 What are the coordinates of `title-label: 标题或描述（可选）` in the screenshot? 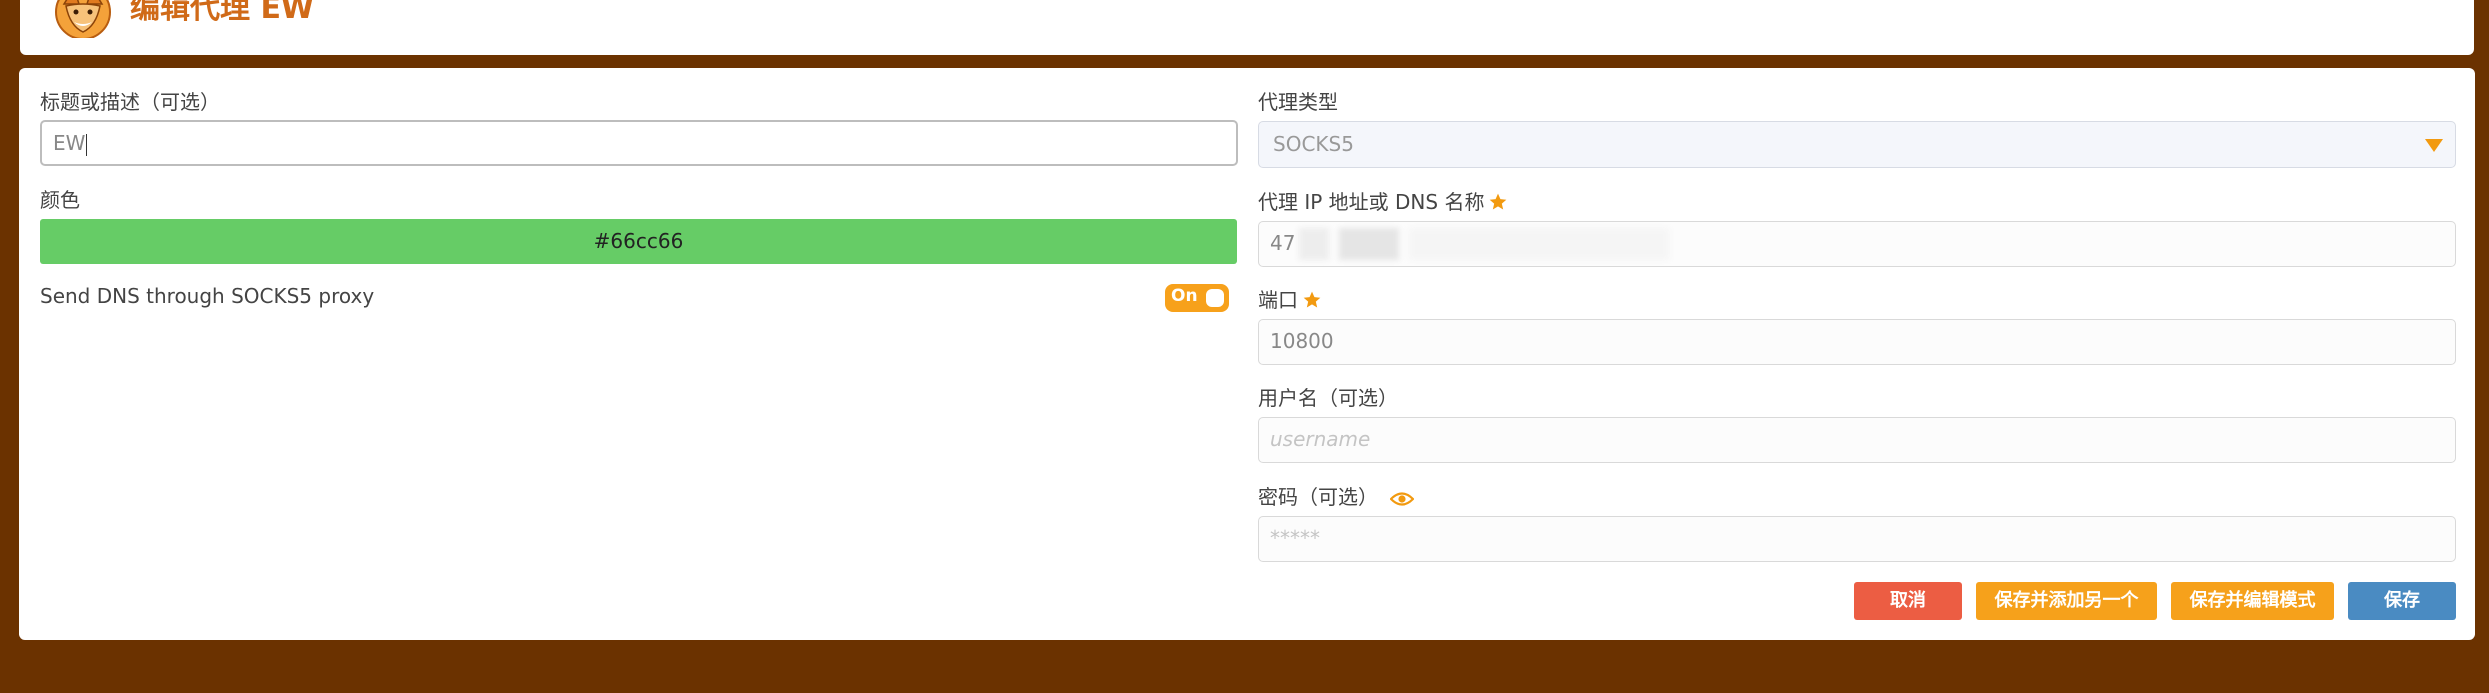 It's located at (130, 102).